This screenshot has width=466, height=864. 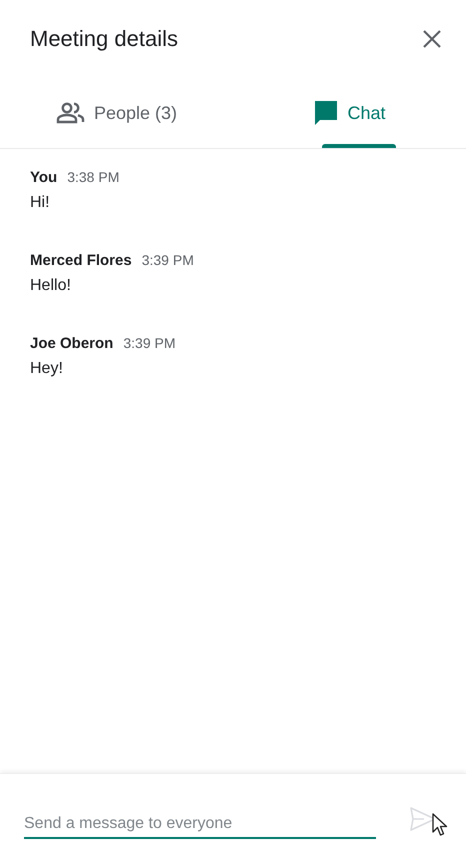 I want to click on tab: People (3), so click(x=116, y=113).